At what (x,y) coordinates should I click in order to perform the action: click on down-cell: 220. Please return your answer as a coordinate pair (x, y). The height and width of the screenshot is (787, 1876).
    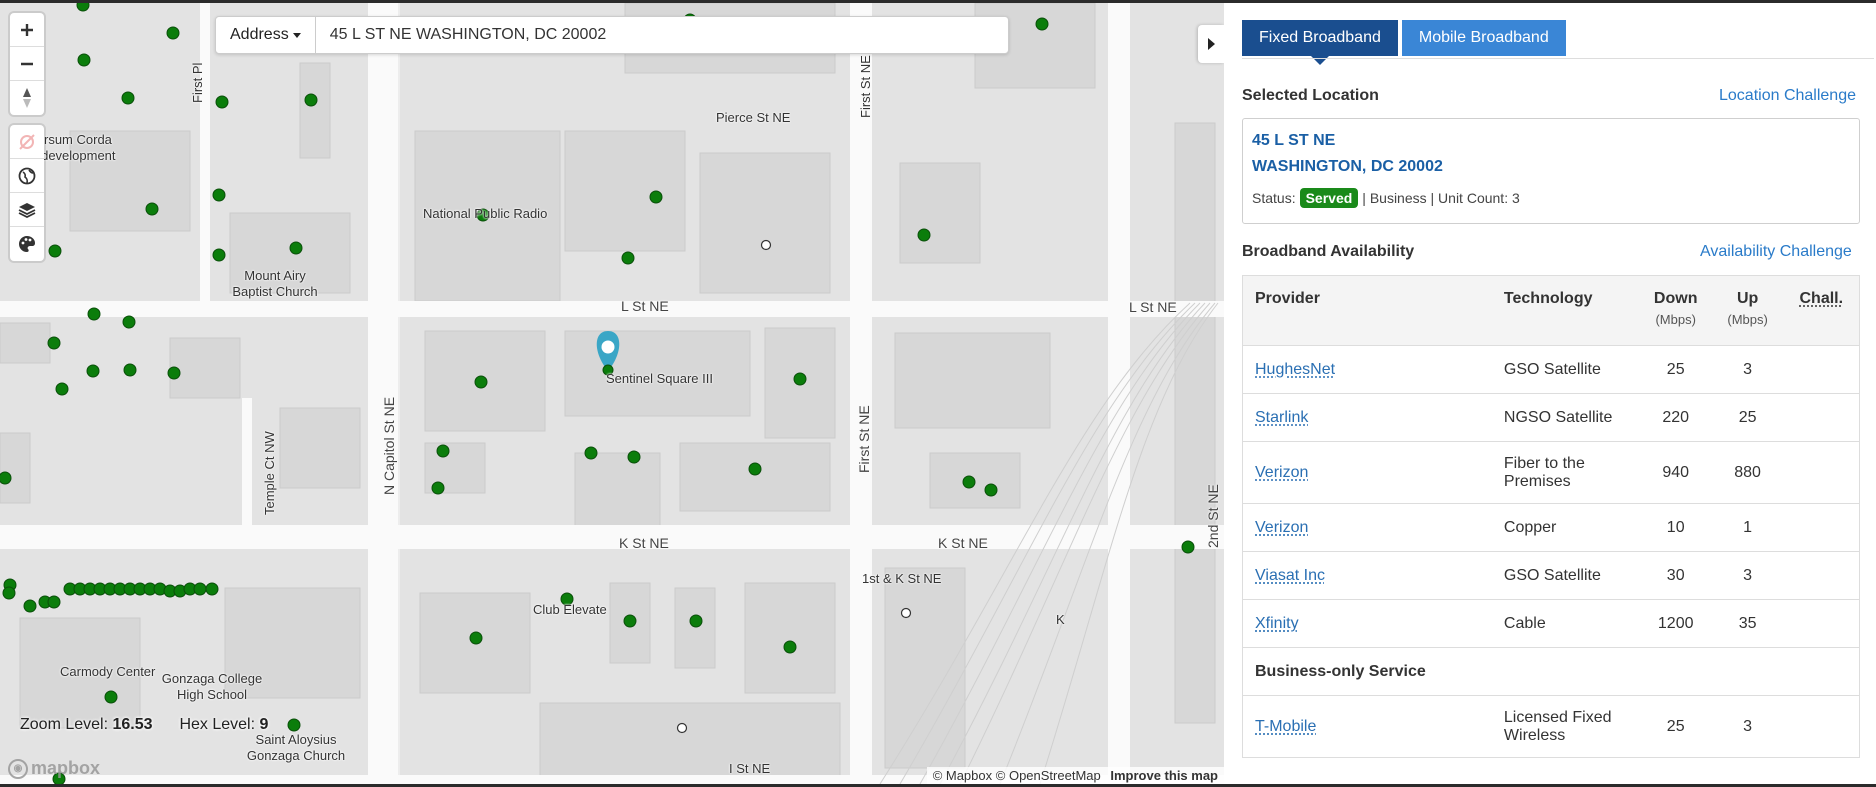
    Looking at the image, I should click on (1675, 417).